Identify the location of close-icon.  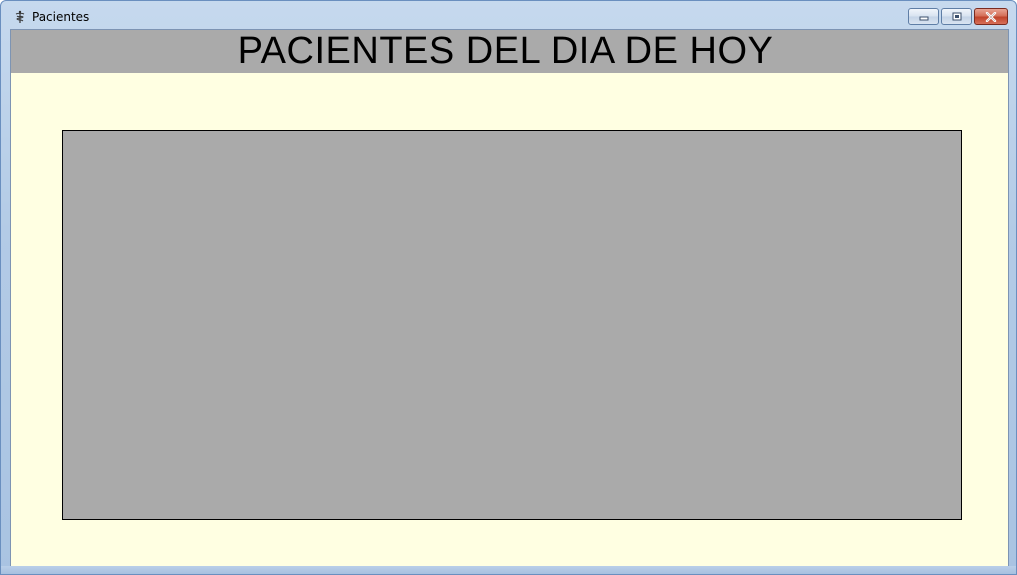
(991, 16).